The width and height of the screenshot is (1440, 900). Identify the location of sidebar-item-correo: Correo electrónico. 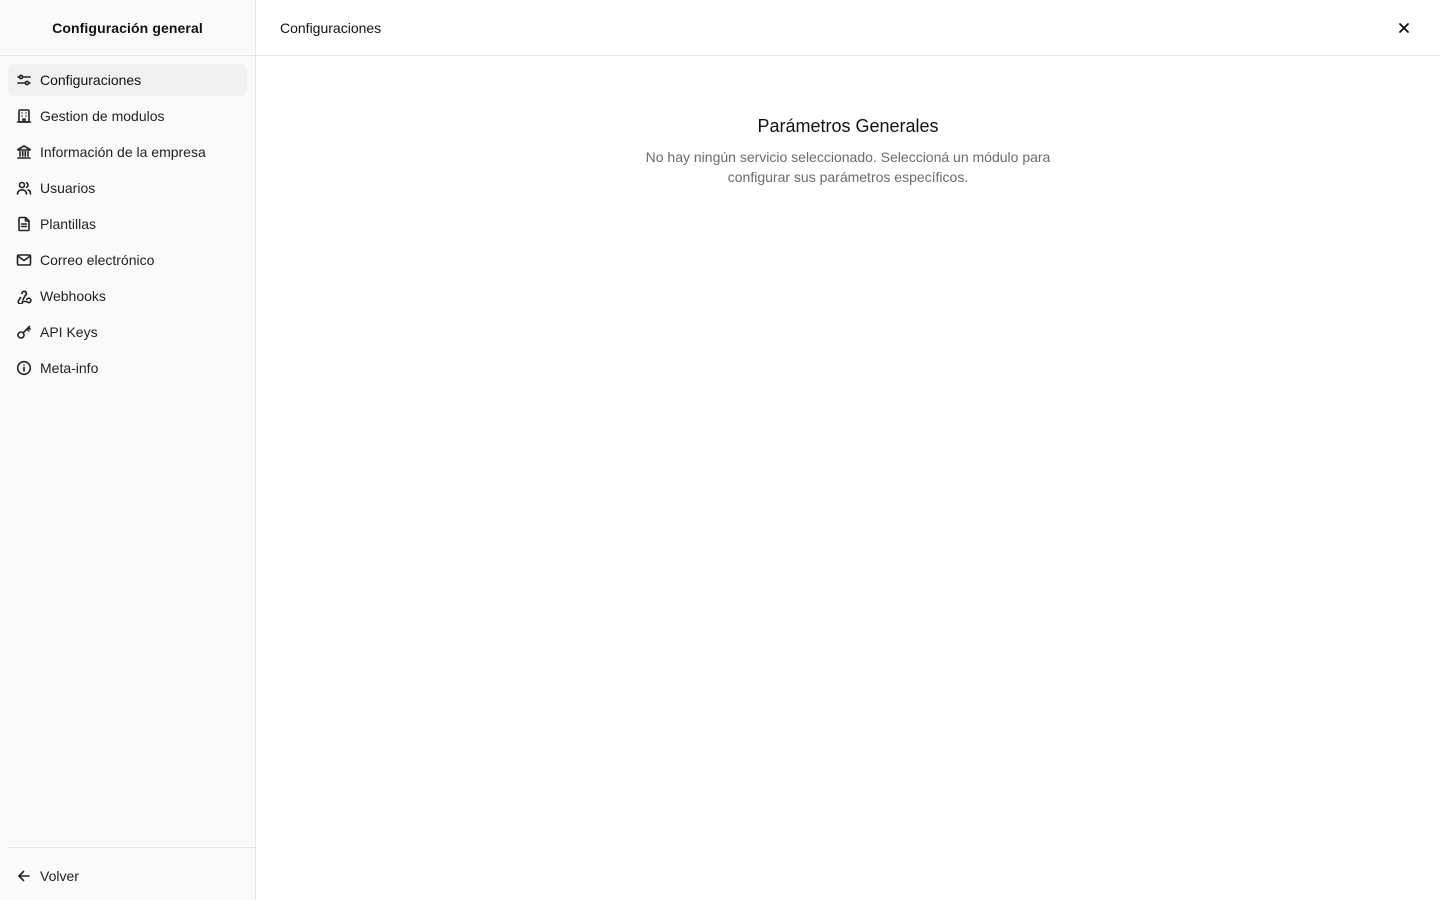
(127, 260).